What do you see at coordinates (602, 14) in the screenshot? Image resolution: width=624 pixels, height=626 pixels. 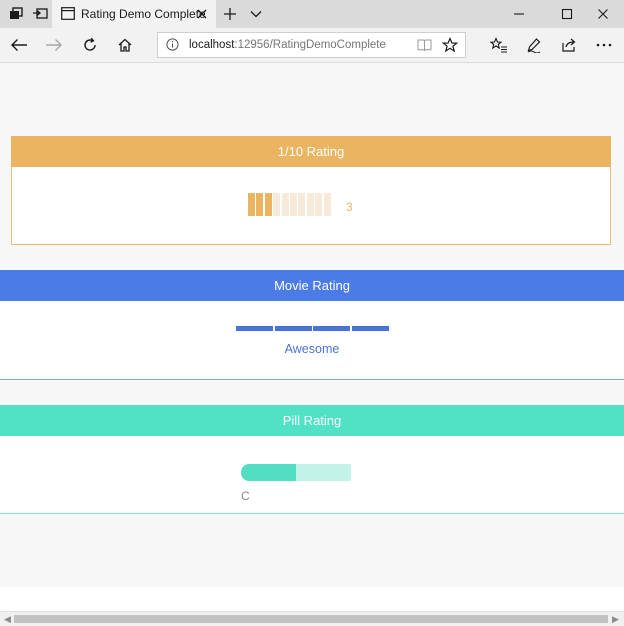 I see `close-window-icon` at bounding box center [602, 14].